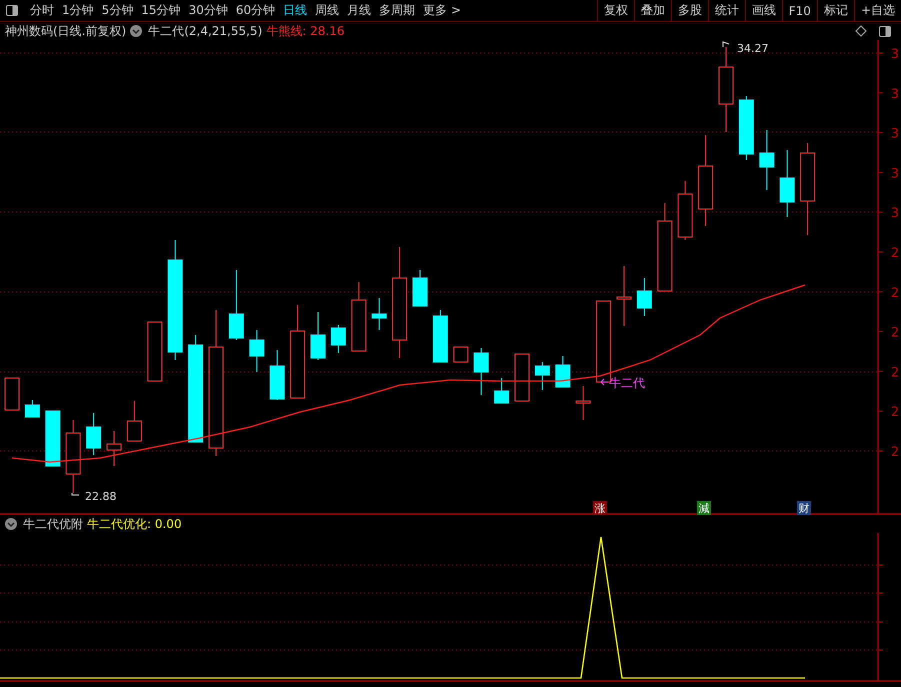 Image resolution: width=901 pixels, height=687 pixels. What do you see at coordinates (861, 31) in the screenshot?
I see `diamond-icon` at bounding box center [861, 31].